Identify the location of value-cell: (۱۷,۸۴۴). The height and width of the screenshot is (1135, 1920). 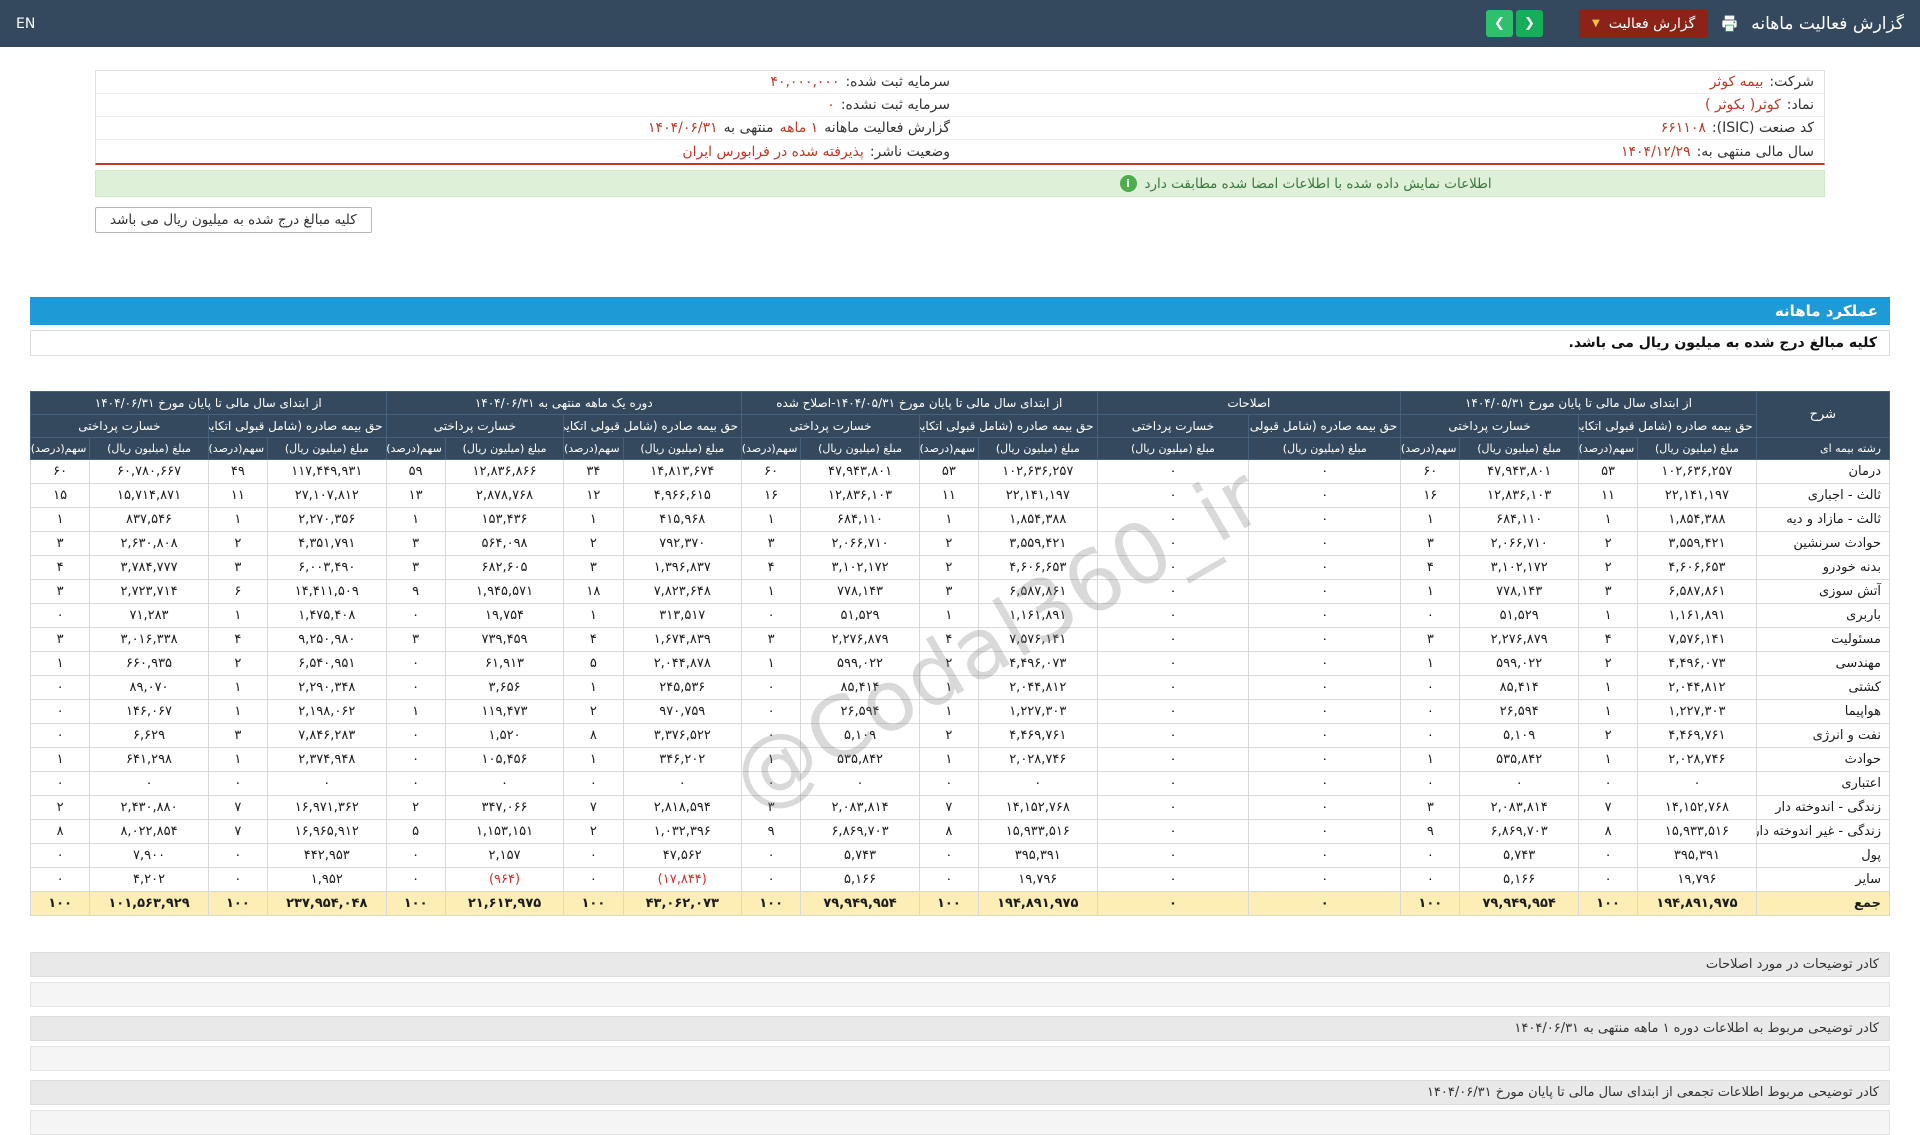
(682, 879).